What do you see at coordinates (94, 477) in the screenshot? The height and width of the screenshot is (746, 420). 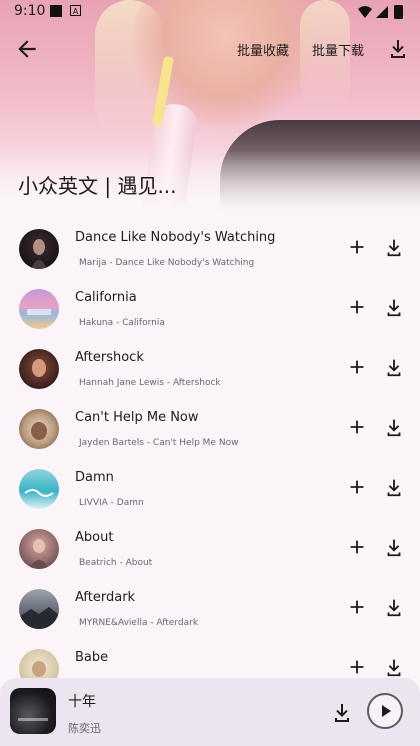 I see `song-title: Damn` at bounding box center [94, 477].